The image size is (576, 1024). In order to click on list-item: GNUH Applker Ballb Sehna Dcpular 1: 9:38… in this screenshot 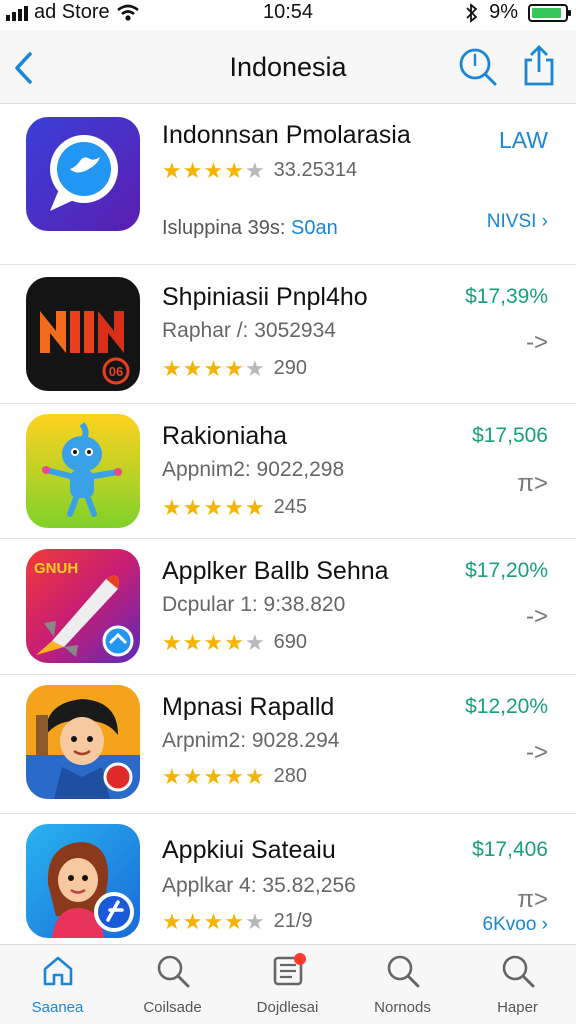, I will do `click(288, 607)`.